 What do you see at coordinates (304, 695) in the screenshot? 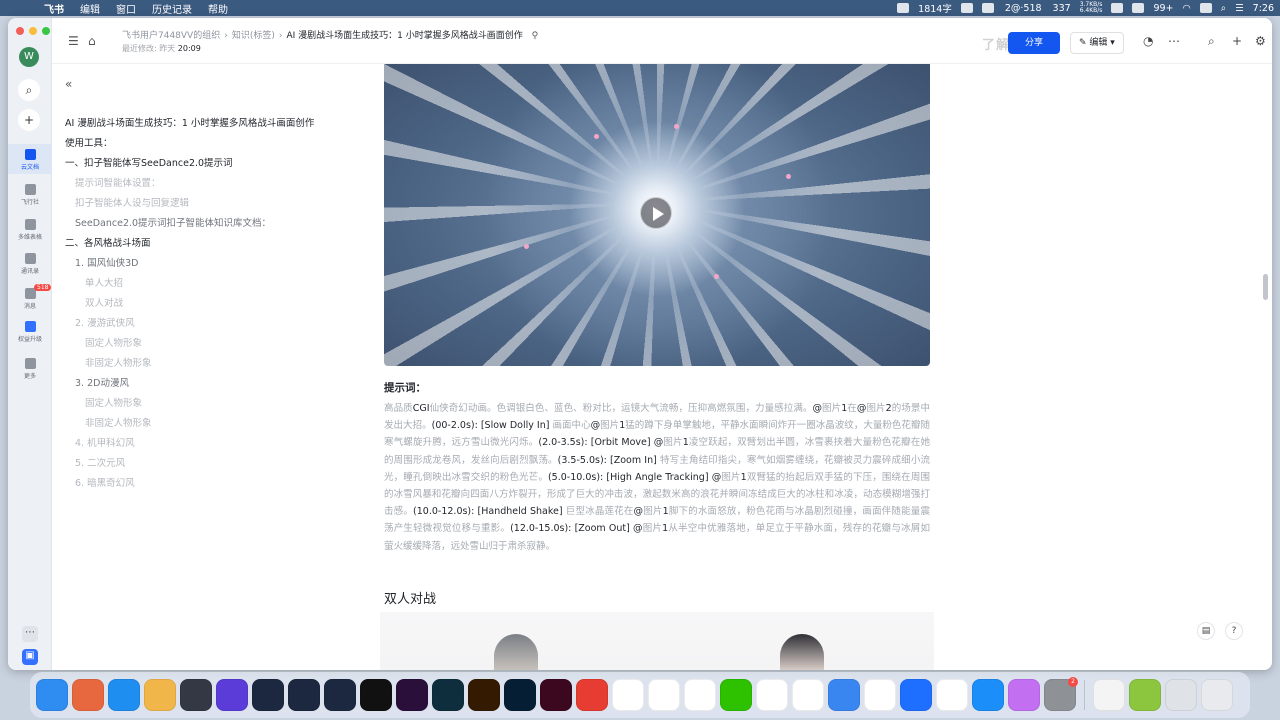
I see `dock-c4d-2-icon` at bounding box center [304, 695].